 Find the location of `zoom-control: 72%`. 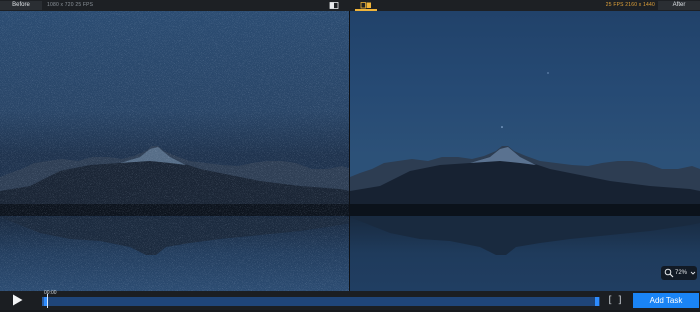

zoom-control: 72% is located at coordinates (679, 273).